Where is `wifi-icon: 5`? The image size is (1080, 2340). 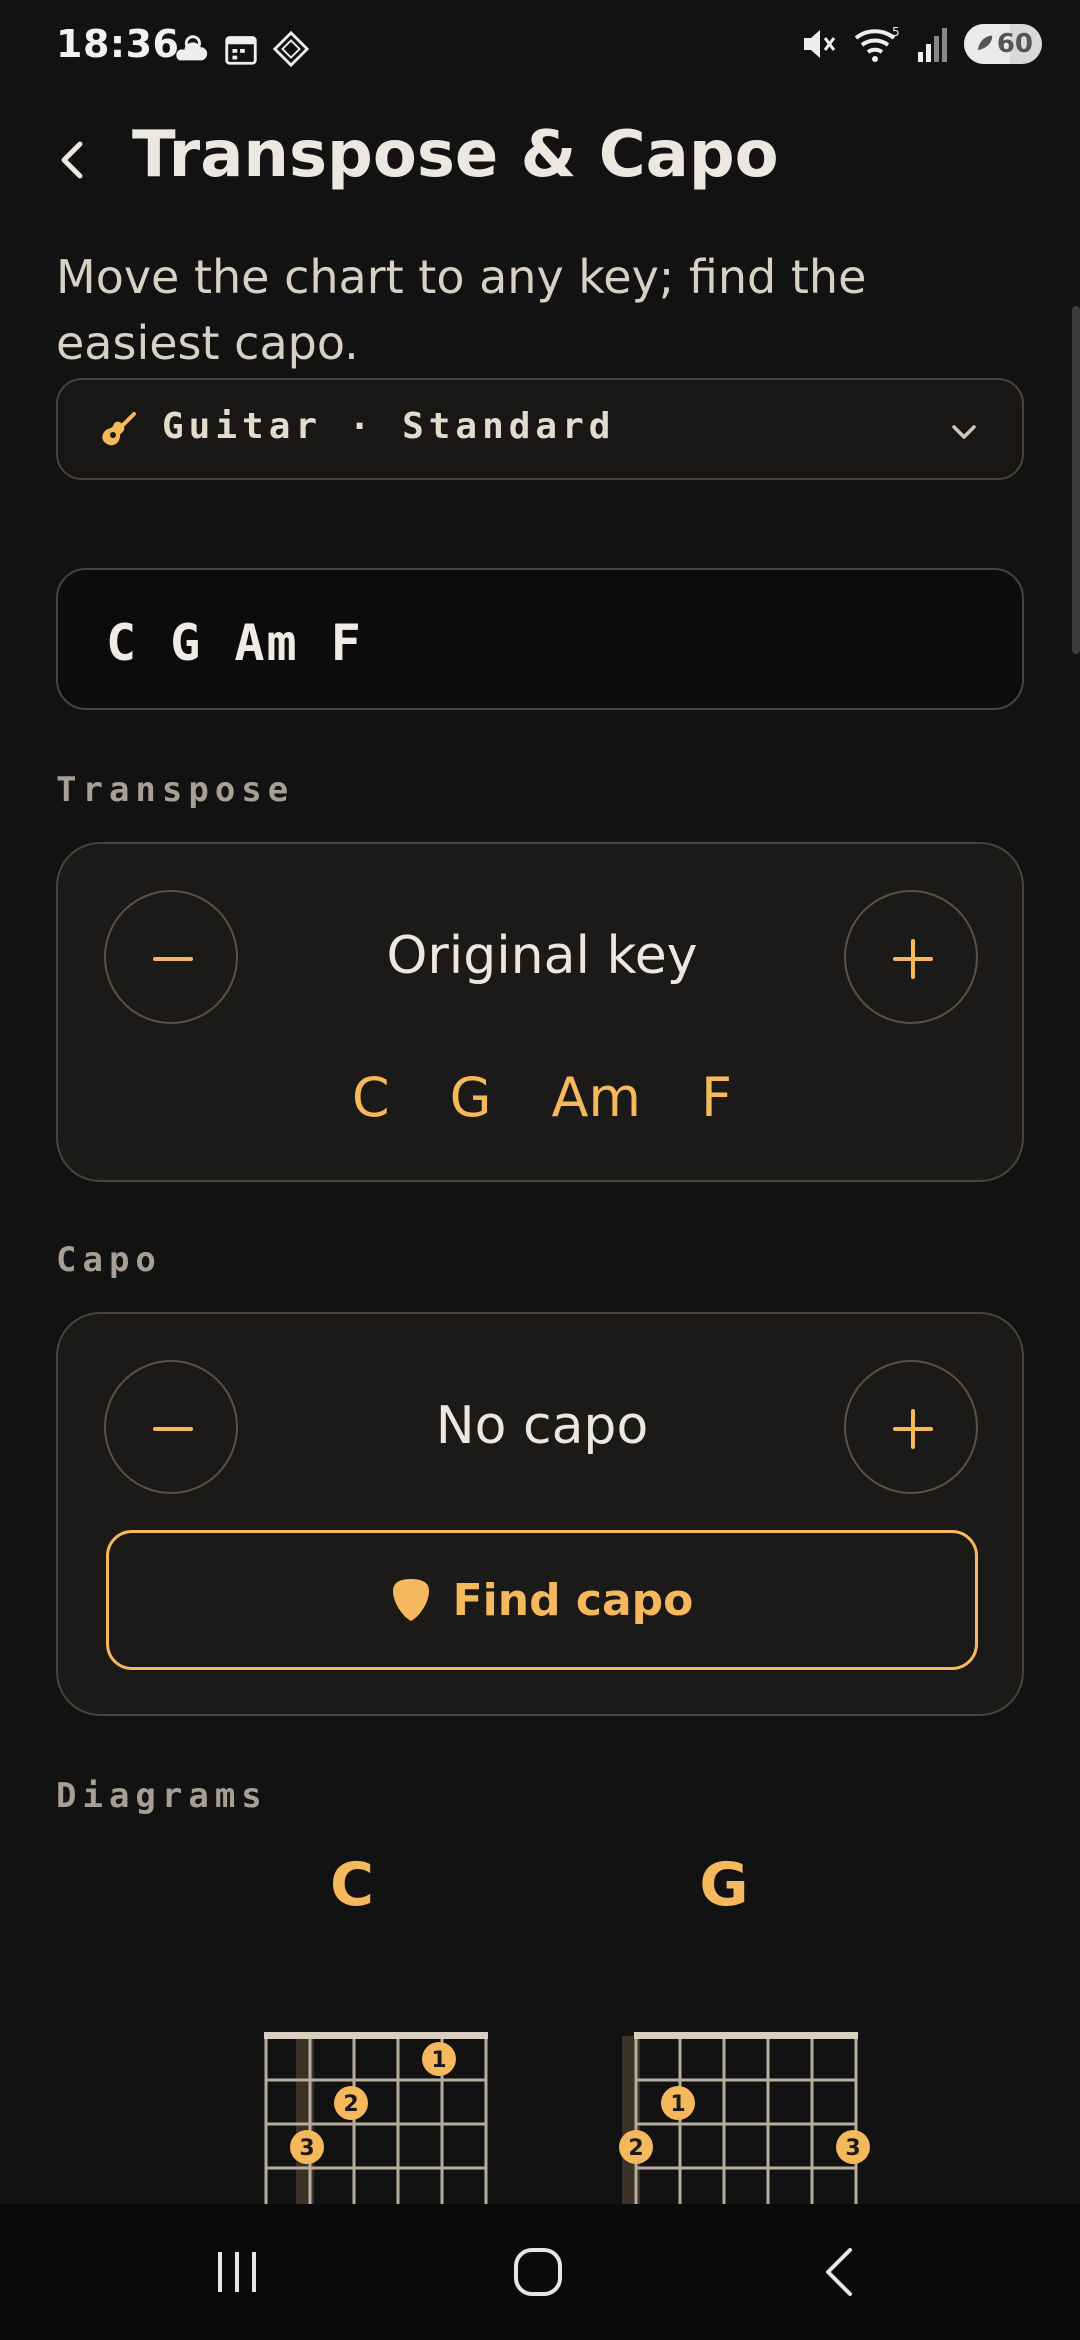
wifi-icon: 5 is located at coordinates (877, 43).